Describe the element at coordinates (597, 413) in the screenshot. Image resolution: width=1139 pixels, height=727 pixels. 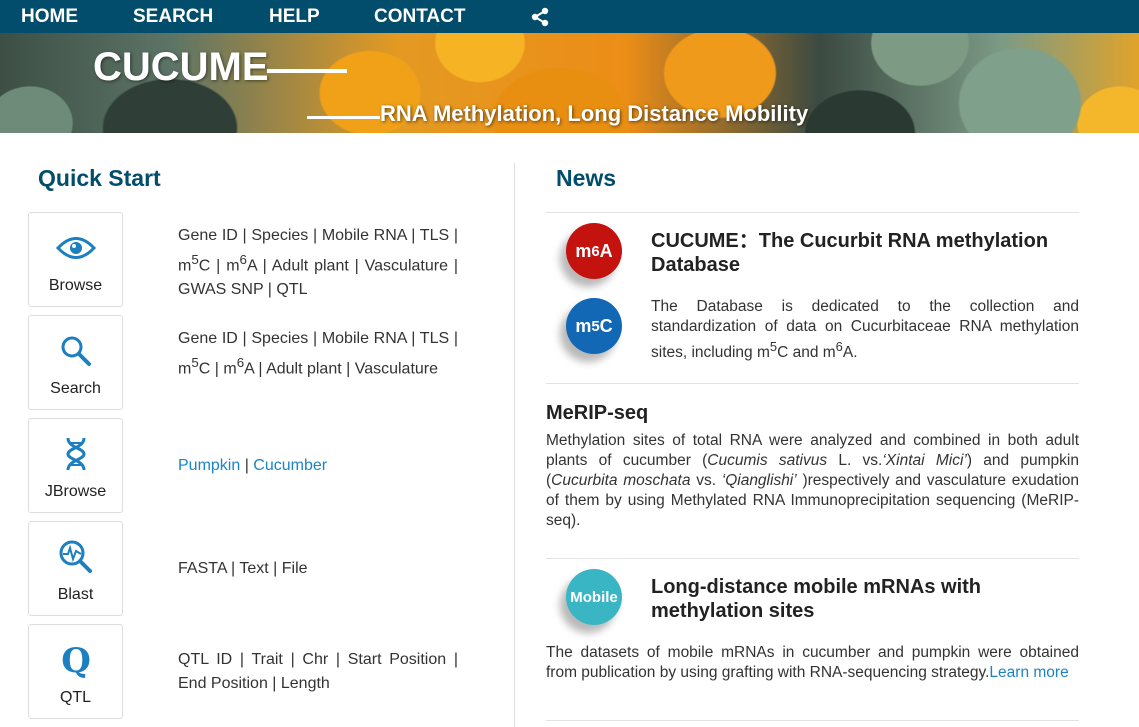
I see `news-heading-merip: MeRIP-seq` at that location.